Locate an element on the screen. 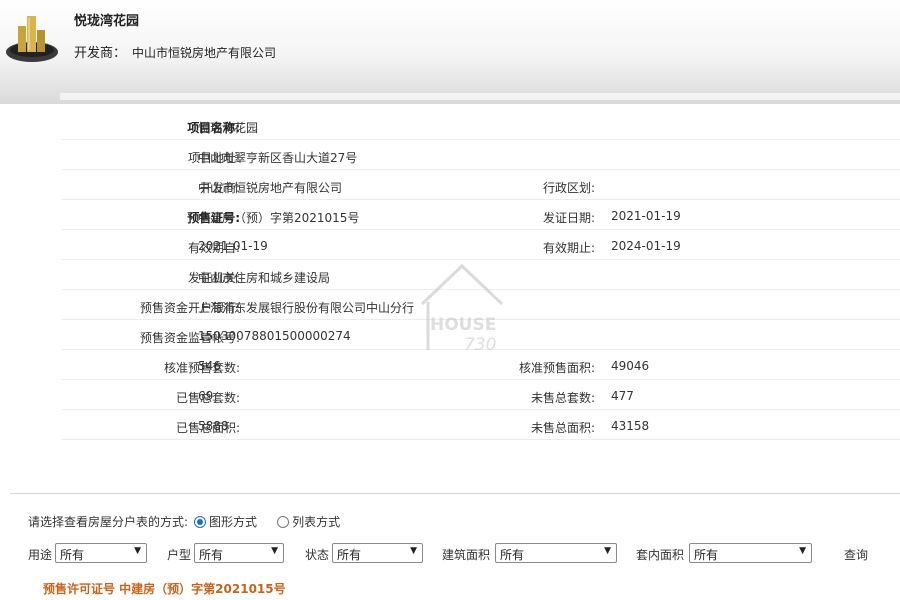  unsold-area-label: 未售总面积: is located at coordinates (562, 428).